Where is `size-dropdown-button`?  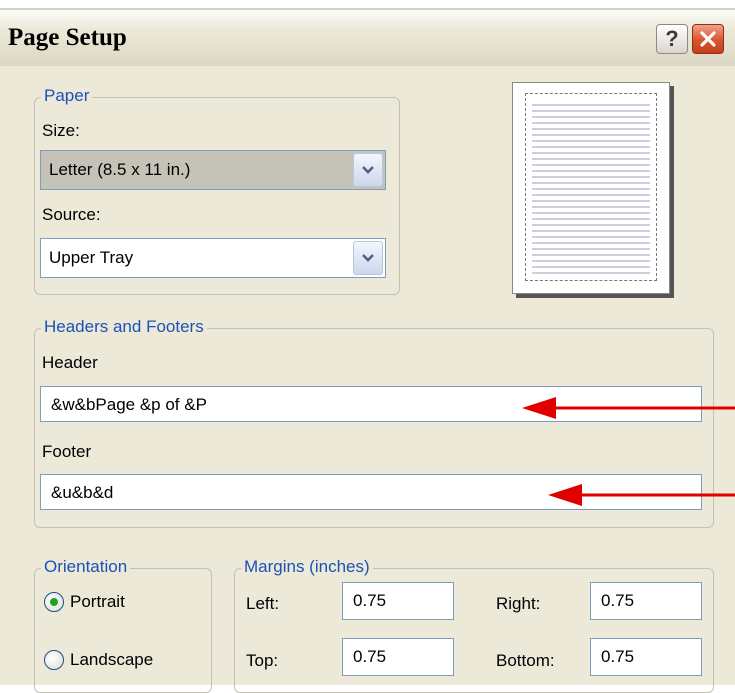 size-dropdown-button is located at coordinates (368, 170).